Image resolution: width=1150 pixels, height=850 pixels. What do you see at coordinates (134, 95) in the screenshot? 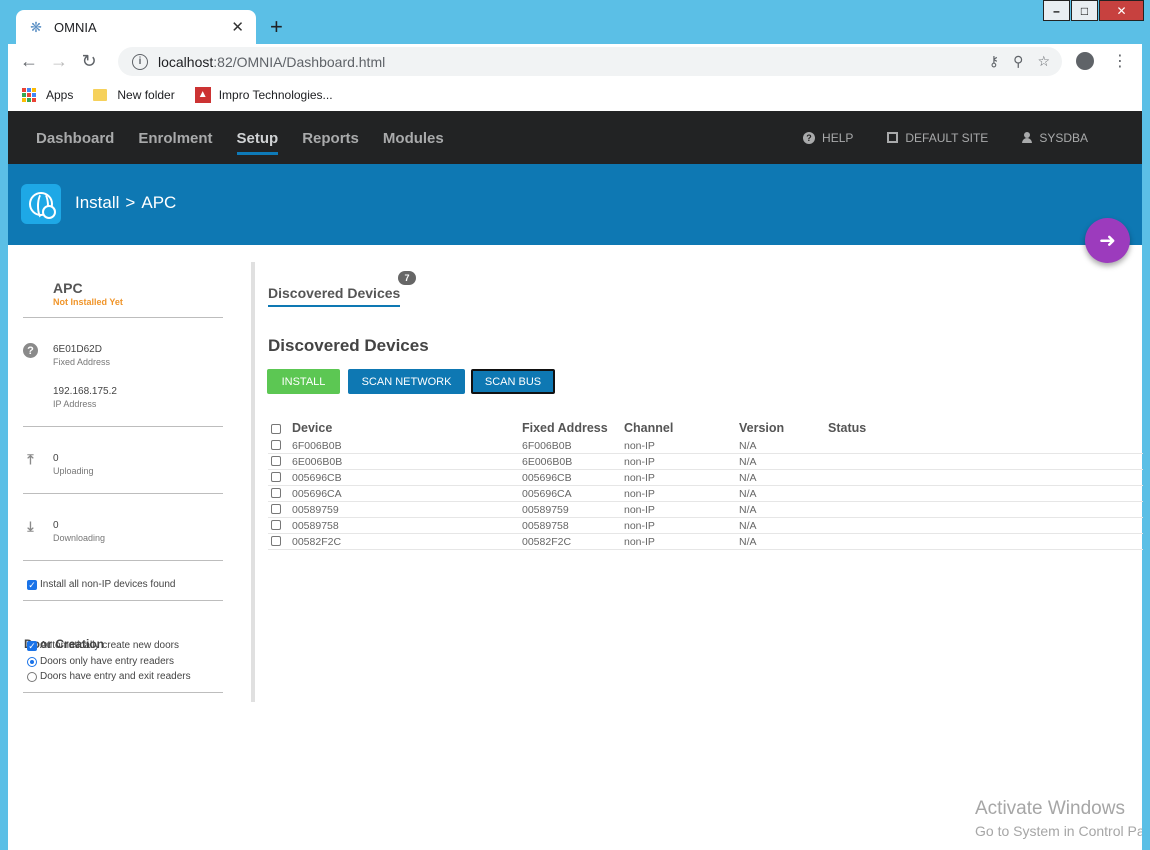
I see `bookmark-new-folder: New folder` at bounding box center [134, 95].